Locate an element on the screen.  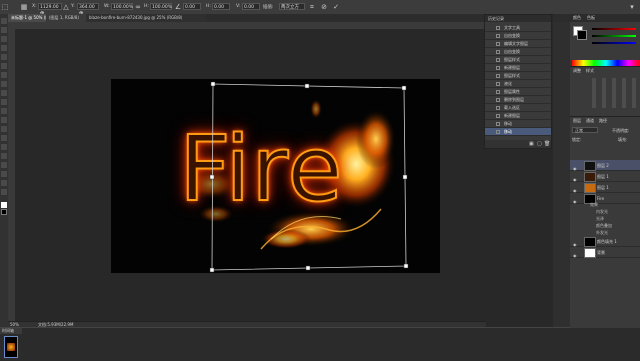
layer-effect-item: 光泽 is located at coordinates (600, 219).